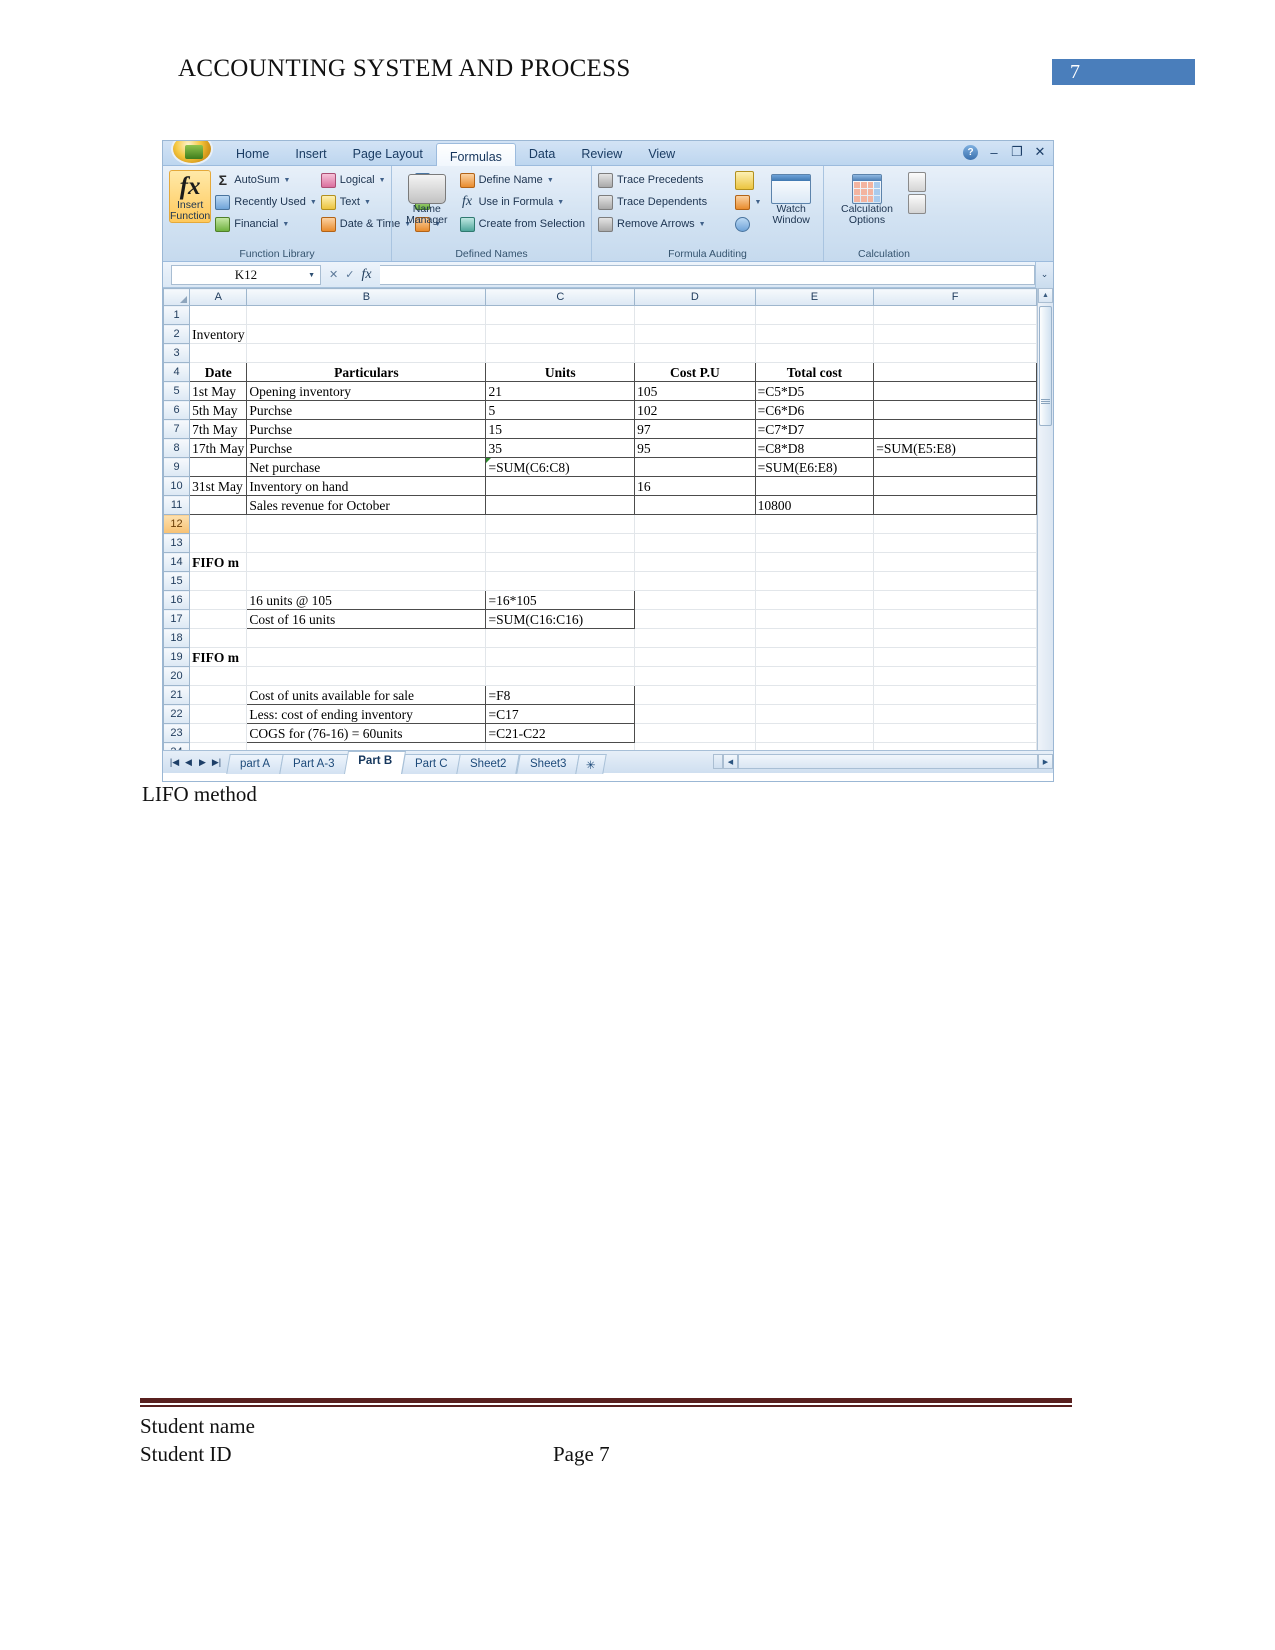 The image size is (1275, 1650). What do you see at coordinates (188, 762) in the screenshot?
I see `previous-sheet-icon: ◀` at bounding box center [188, 762].